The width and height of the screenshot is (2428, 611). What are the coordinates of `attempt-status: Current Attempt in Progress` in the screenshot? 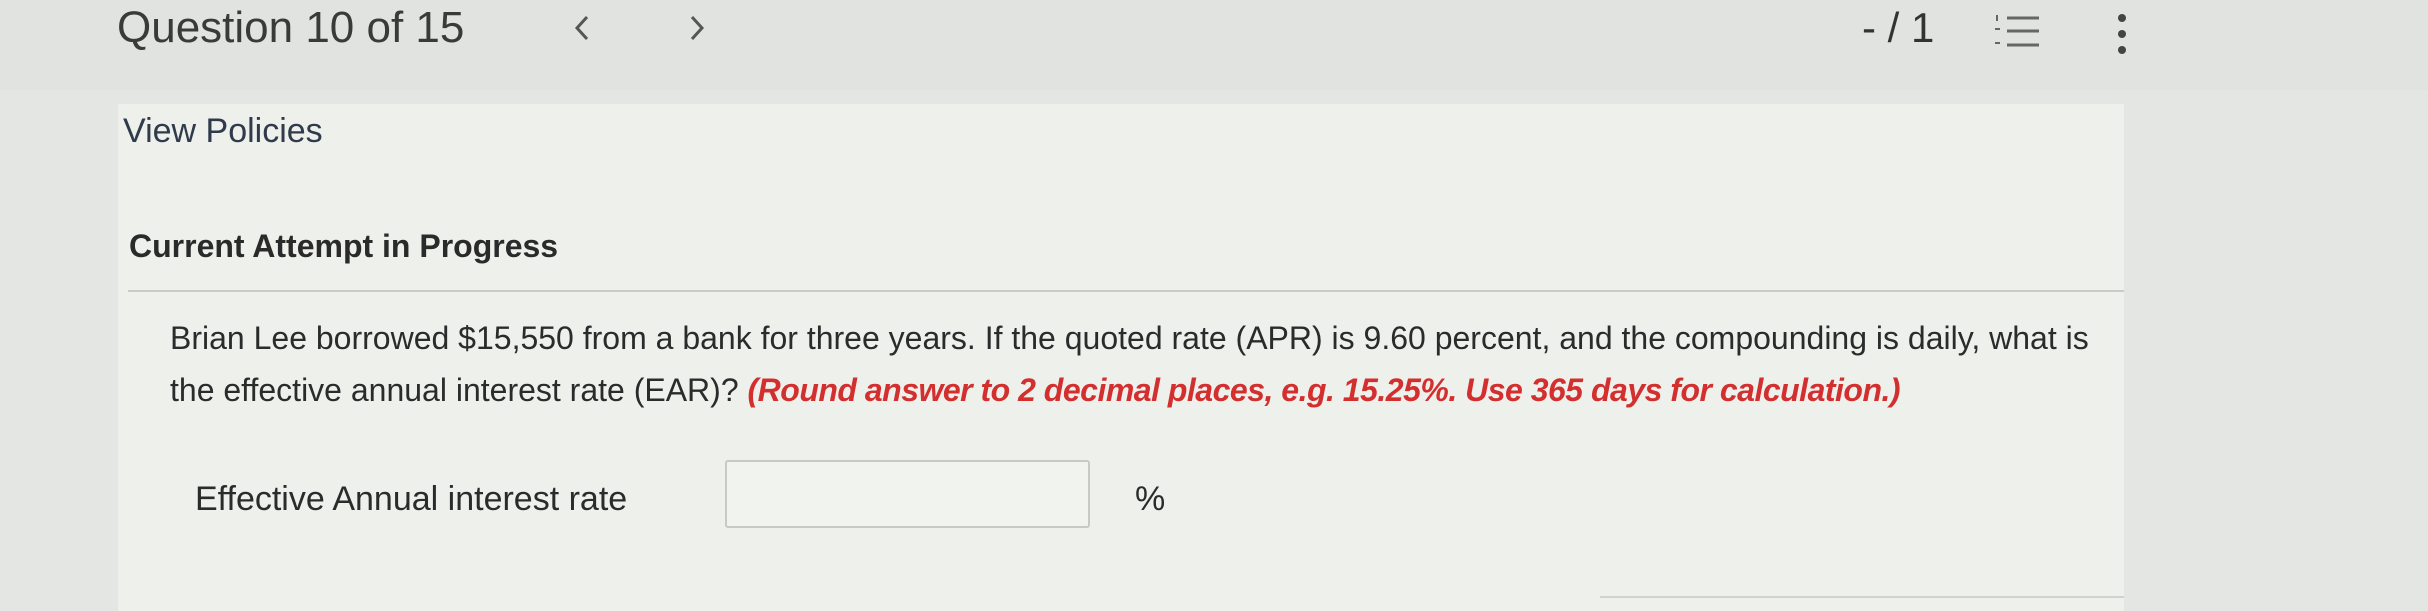 It's located at (344, 246).